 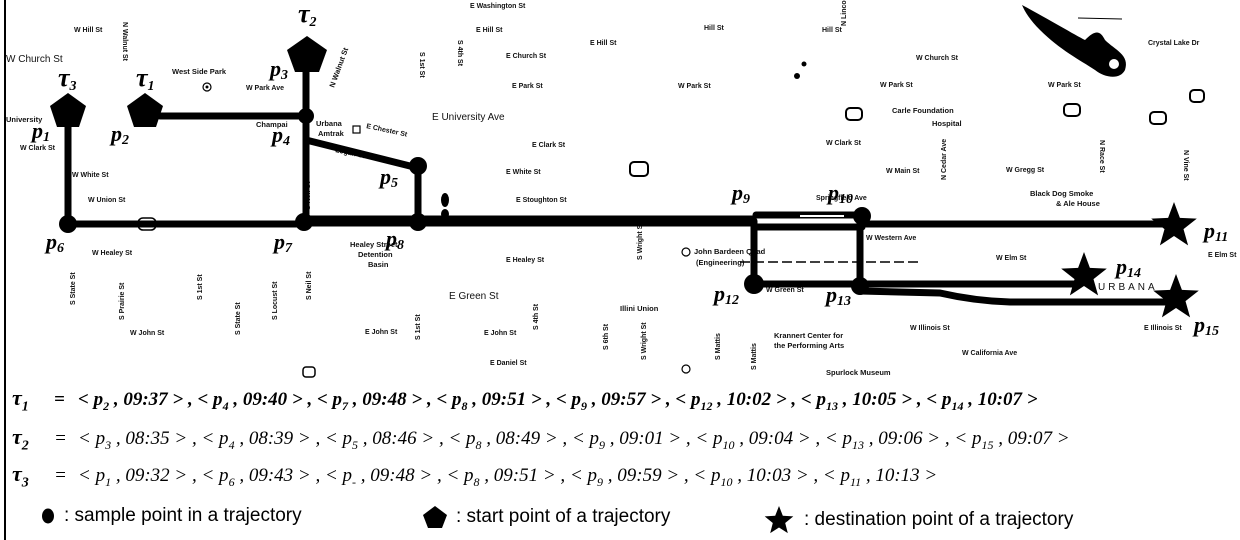 What do you see at coordinates (720, 262) in the screenshot?
I see `poi-label: (Engineering)` at bounding box center [720, 262].